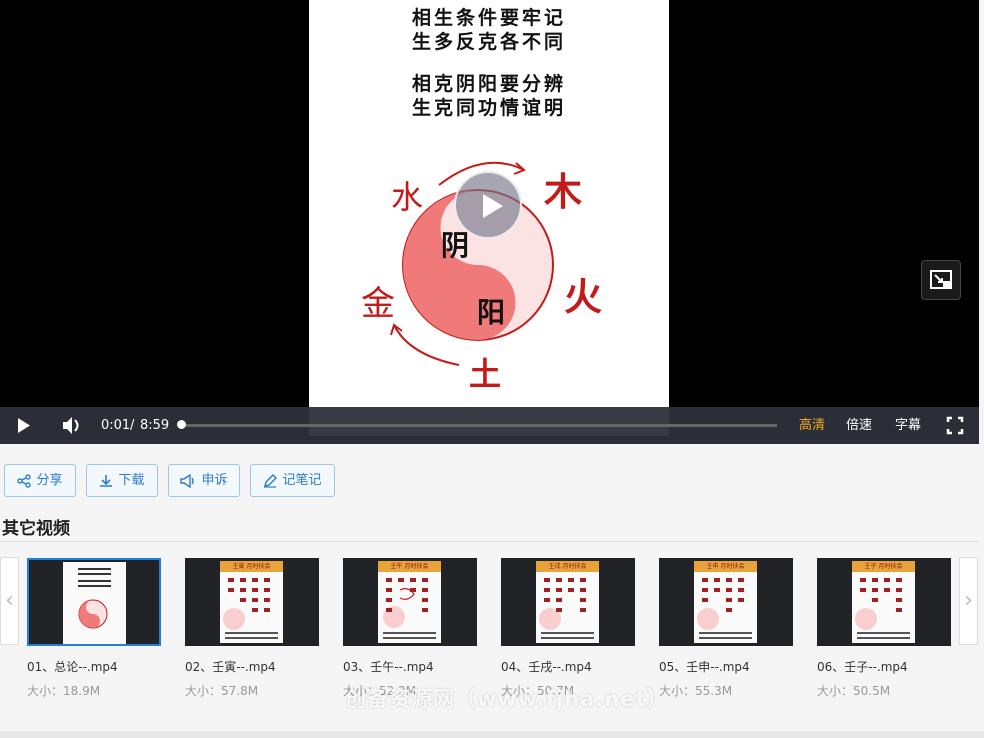 This screenshot has height=738, width=984. I want to click on pip-icon, so click(941, 279).